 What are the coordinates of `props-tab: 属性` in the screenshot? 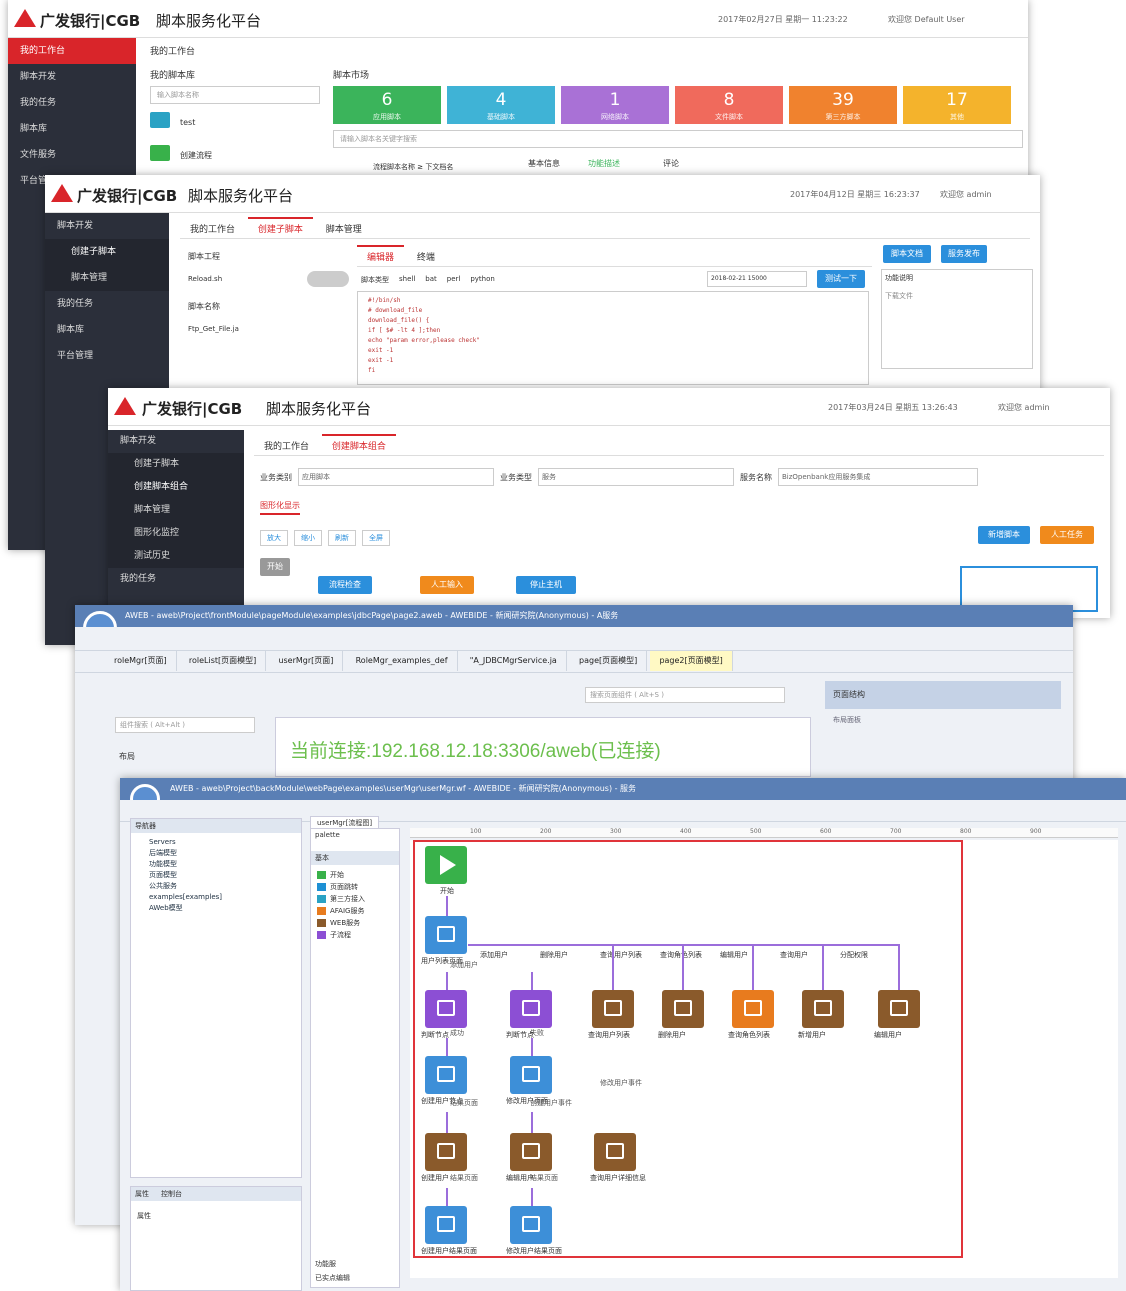 It's located at (142, 1194).